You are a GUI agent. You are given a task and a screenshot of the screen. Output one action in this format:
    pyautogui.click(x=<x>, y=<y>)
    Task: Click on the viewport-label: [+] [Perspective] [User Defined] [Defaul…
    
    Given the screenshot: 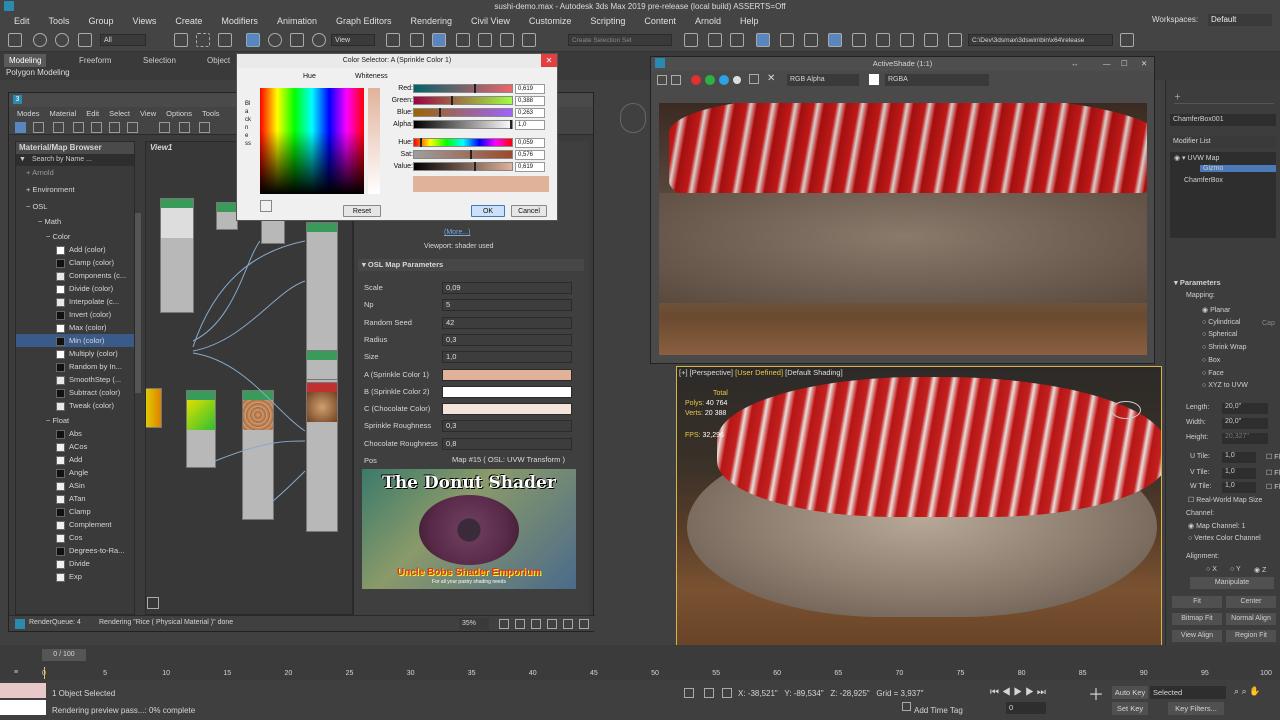 What is the action you would take?
    pyautogui.click(x=761, y=372)
    